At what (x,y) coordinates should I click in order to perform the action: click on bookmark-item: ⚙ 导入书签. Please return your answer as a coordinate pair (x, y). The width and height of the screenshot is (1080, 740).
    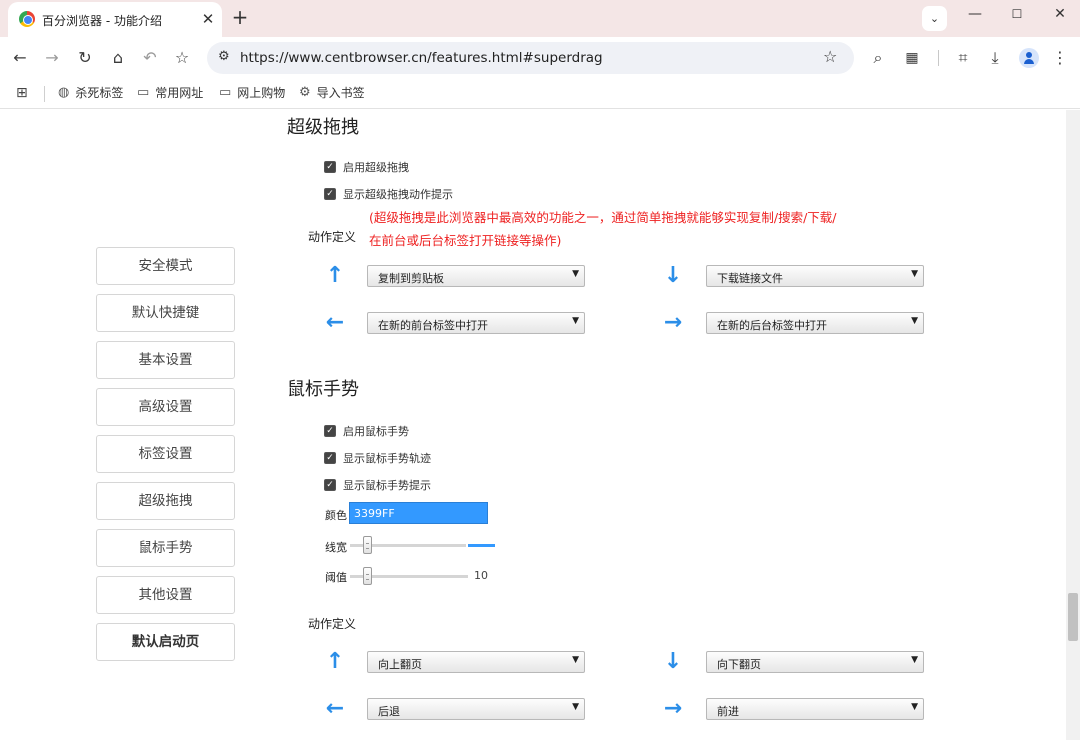
    Looking at the image, I should click on (332, 92).